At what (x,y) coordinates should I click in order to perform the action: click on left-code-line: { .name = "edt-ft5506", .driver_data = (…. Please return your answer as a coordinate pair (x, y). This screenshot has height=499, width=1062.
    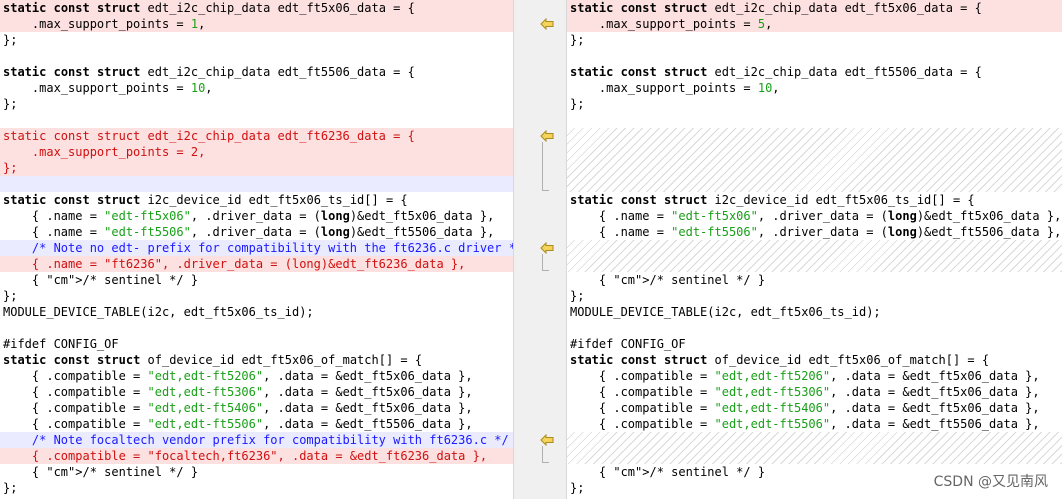
    Looking at the image, I should click on (249, 232).